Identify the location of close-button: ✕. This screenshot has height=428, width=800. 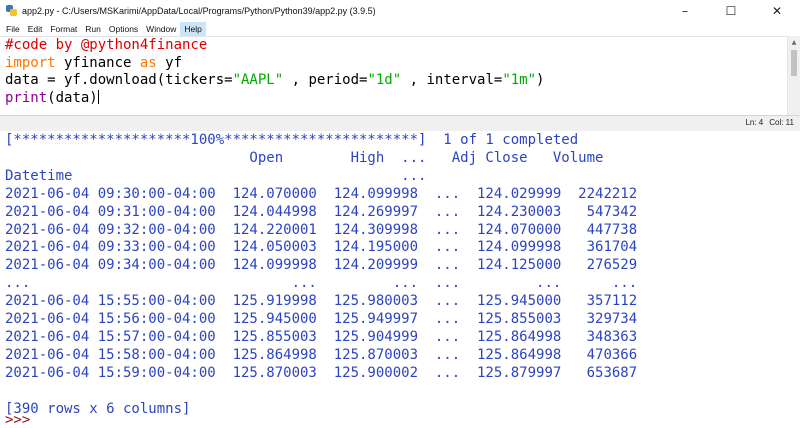
(777, 11).